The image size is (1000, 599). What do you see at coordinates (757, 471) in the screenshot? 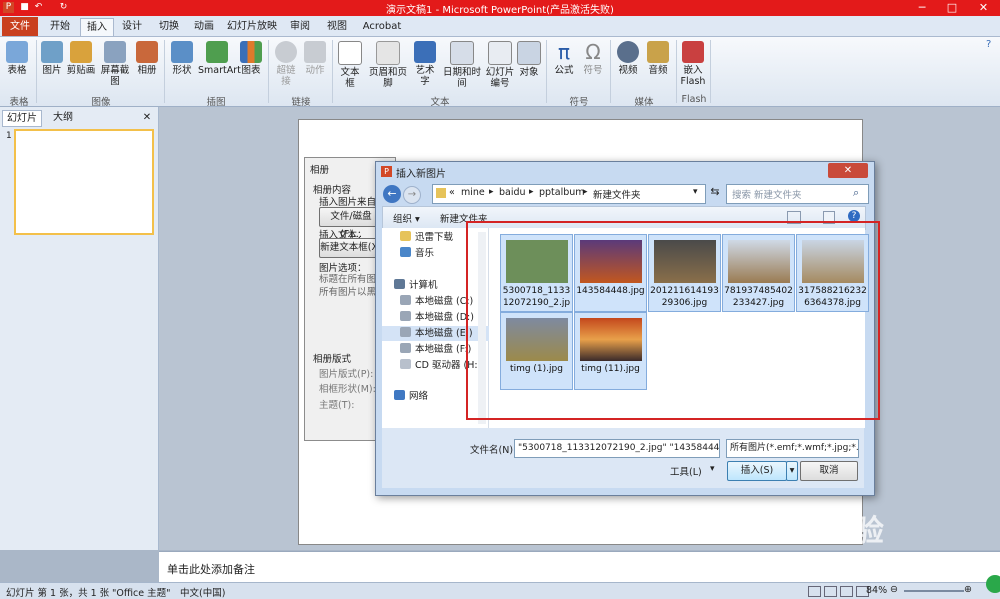
I see `insert-button: 插入(S)` at bounding box center [757, 471].